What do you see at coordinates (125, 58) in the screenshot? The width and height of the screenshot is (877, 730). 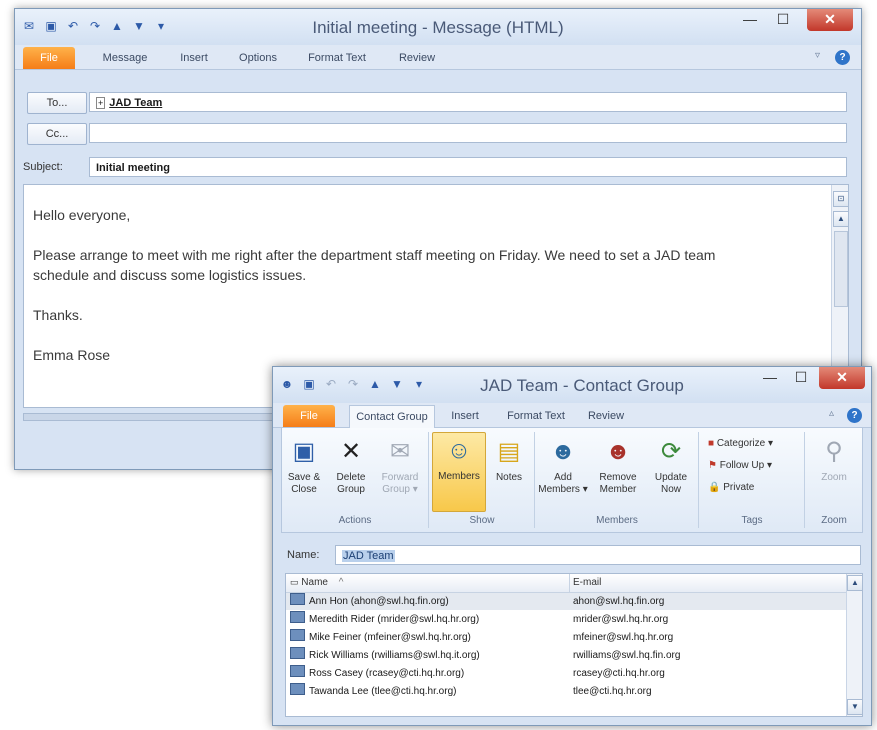 I see `tab-message: Message` at bounding box center [125, 58].